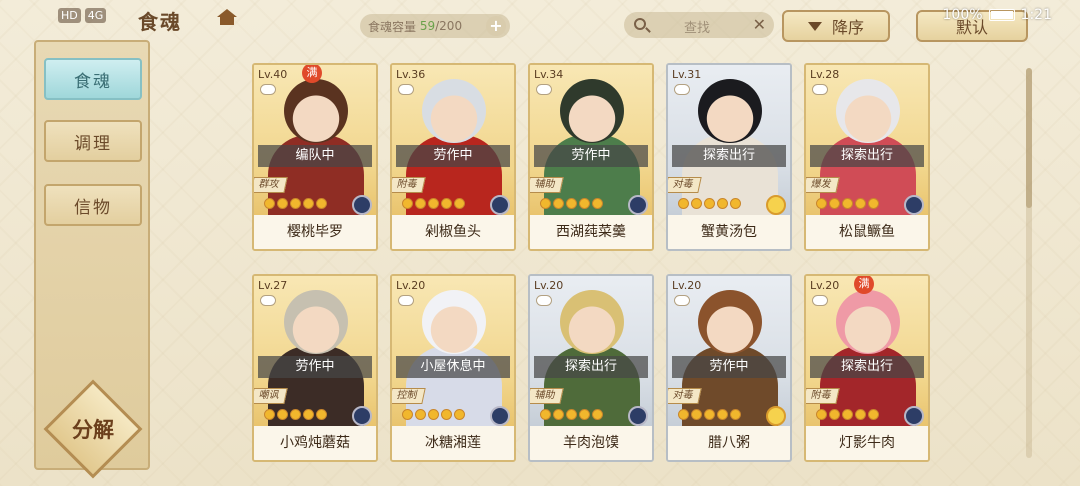 The image size is (1080, 486). What do you see at coordinates (729, 368) in the screenshot?
I see `food-soul-card: Lv.20 劳作中 对毒 腊八粥` at bounding box center [729, 368].